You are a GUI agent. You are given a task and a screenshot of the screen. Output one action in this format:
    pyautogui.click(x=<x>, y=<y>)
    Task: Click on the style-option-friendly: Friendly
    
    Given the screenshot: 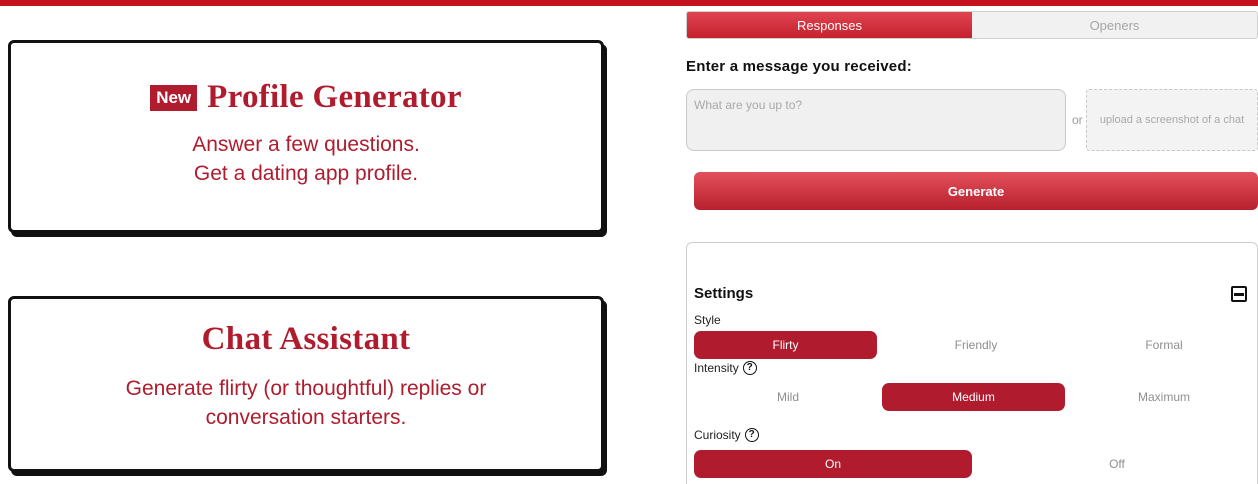 What is the action you would take?
    pyautogui.click(x=976, y=345)
    